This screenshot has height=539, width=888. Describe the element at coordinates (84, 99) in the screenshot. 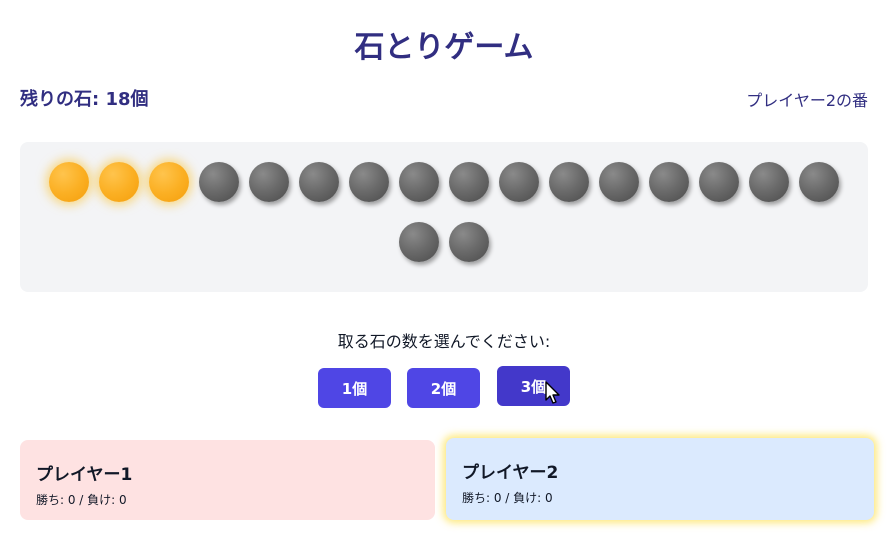

I see `remaining-stones-count: 残りの石: 18個` at that location.